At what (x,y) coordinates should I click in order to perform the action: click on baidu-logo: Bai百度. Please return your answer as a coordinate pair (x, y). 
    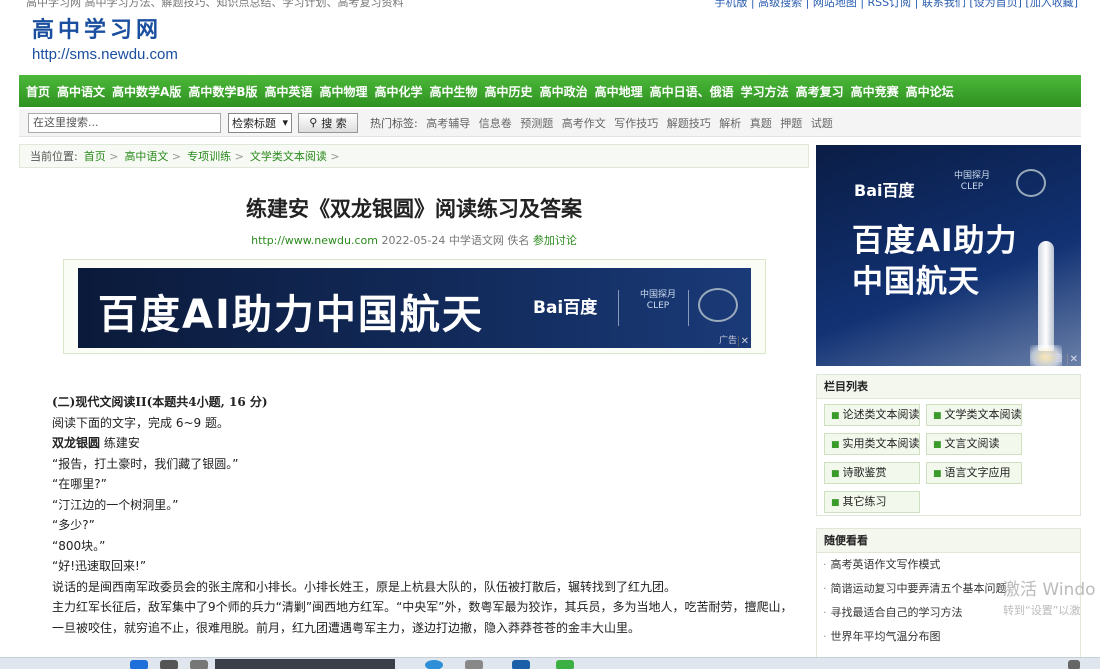
    Looking at the image, I should click on (565, 308).